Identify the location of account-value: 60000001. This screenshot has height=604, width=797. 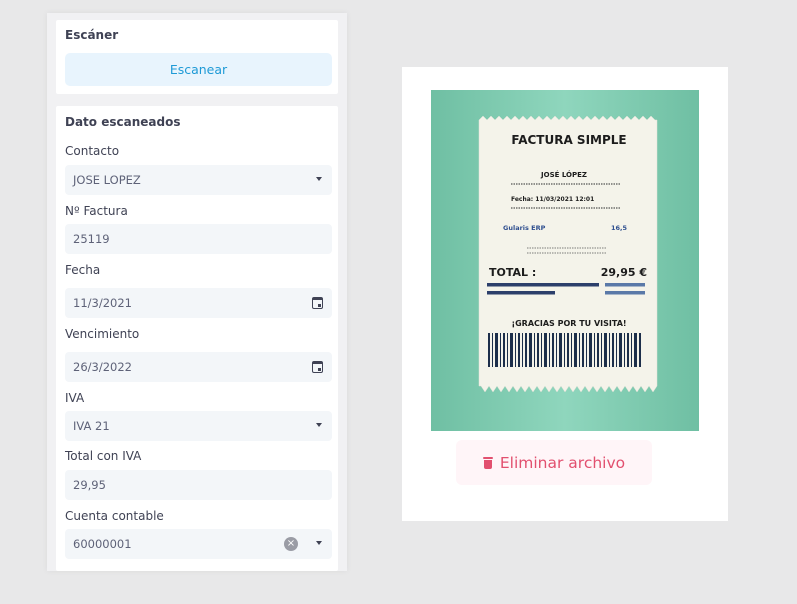
(102, 544).